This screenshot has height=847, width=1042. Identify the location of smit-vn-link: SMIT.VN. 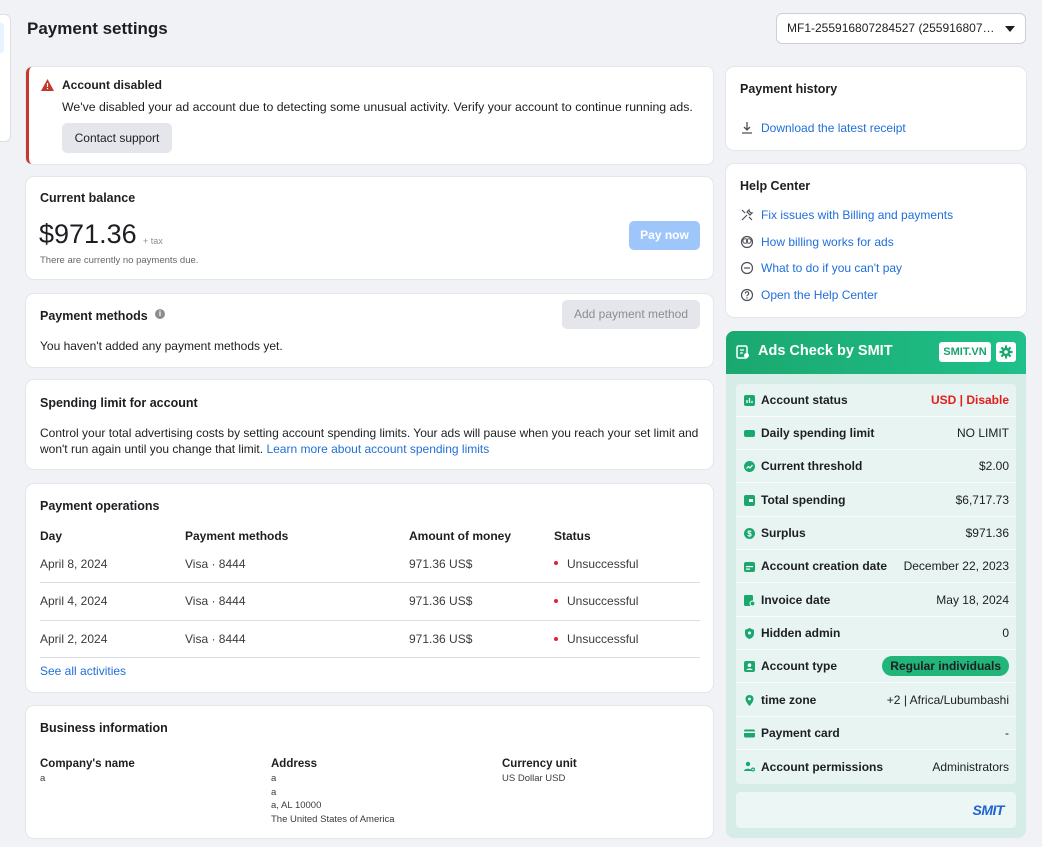
(965, 352).